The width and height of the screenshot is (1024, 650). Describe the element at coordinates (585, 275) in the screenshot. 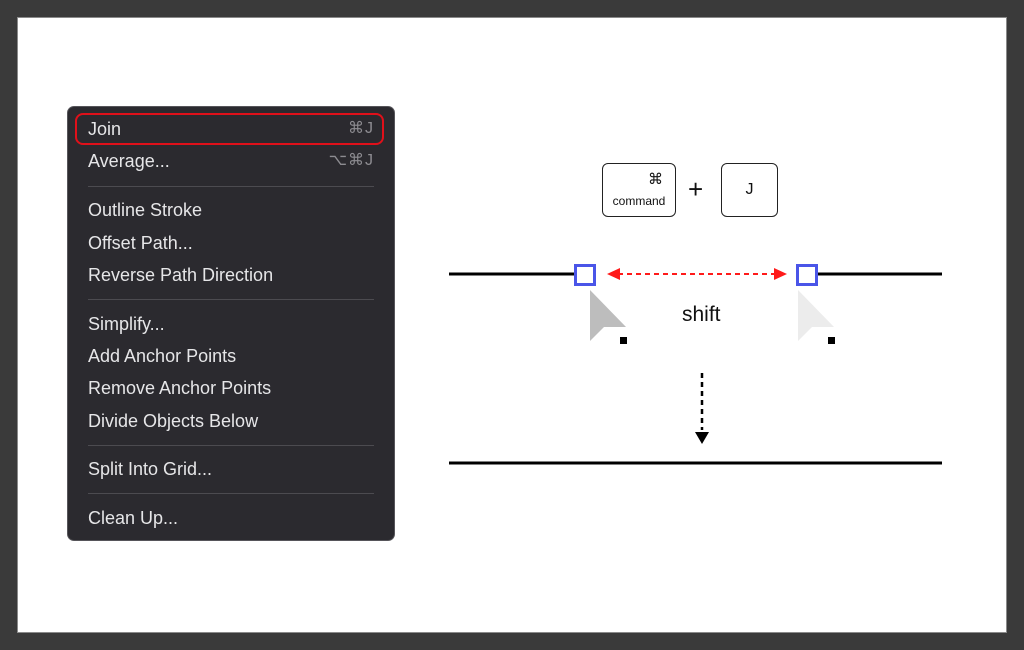

I see `left-anchor-point` at that location.